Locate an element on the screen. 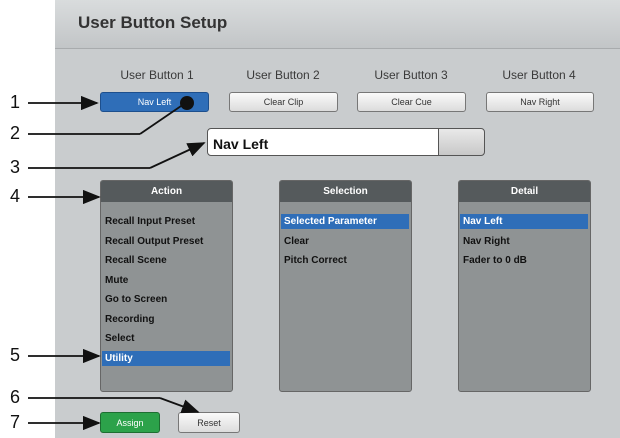 Image resolution: width=620 pixels, height=438 pixels. callout-line-2b is located at coordinates (162, 119).